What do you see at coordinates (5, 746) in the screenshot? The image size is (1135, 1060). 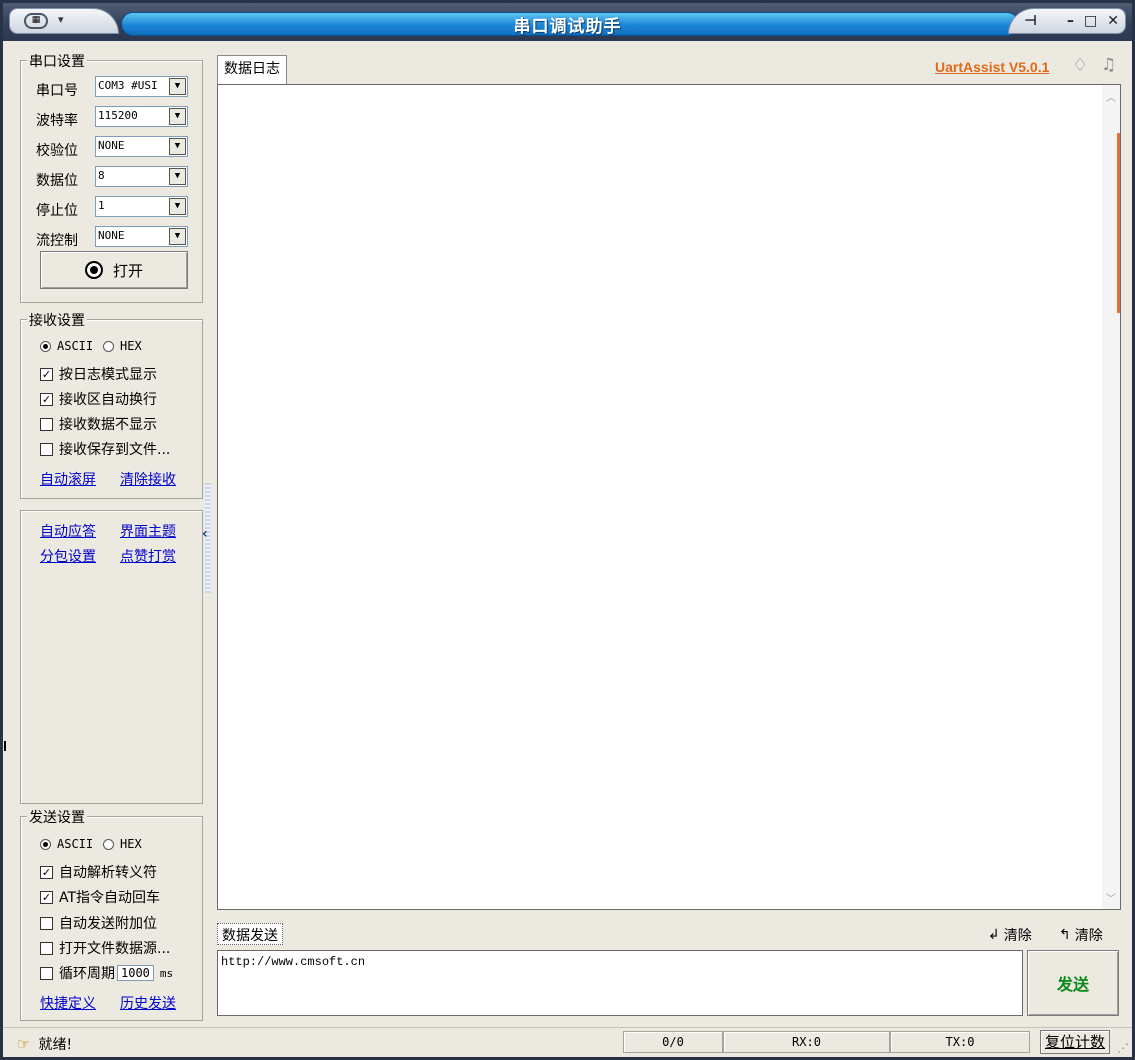 I see `edge-marker` at bounding box center [5, 746].